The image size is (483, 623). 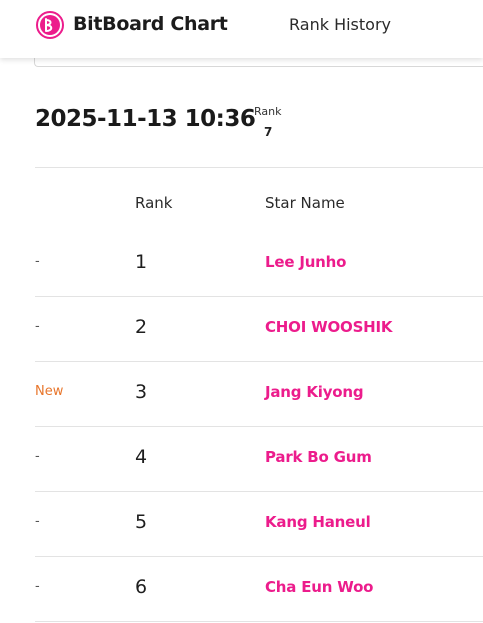 What do you see at coordinates (145, 119) in the screenshot?
I see `chart-datetime: 2025-11-13 10:36` at bounding box center [145, 119].